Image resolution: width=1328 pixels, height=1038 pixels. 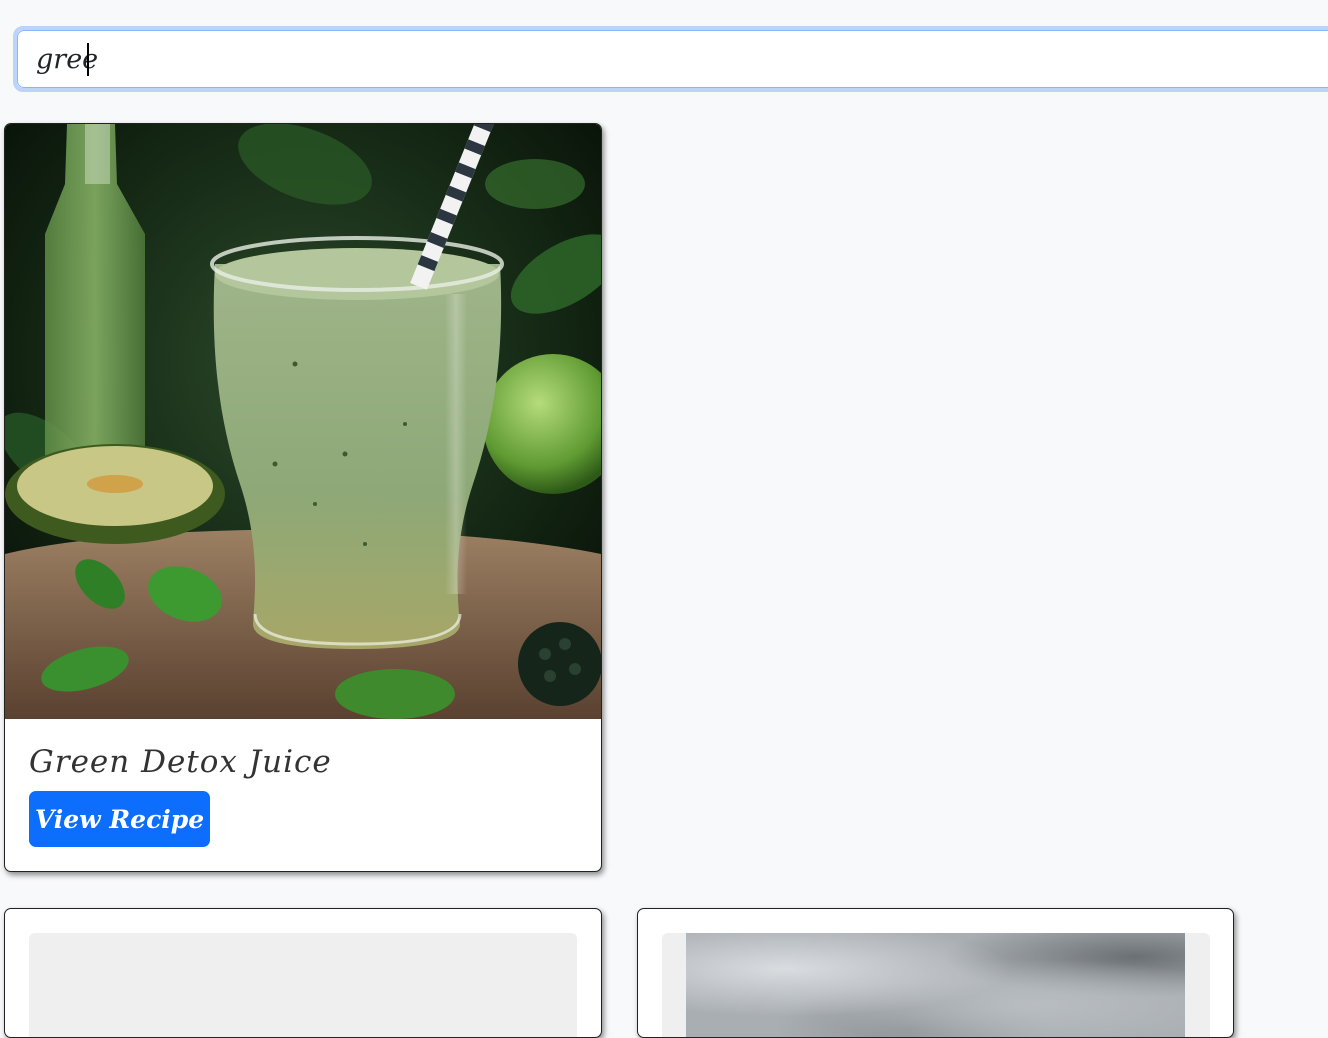 I want to click on search-field-wrapper, so click(x=670, y=59).